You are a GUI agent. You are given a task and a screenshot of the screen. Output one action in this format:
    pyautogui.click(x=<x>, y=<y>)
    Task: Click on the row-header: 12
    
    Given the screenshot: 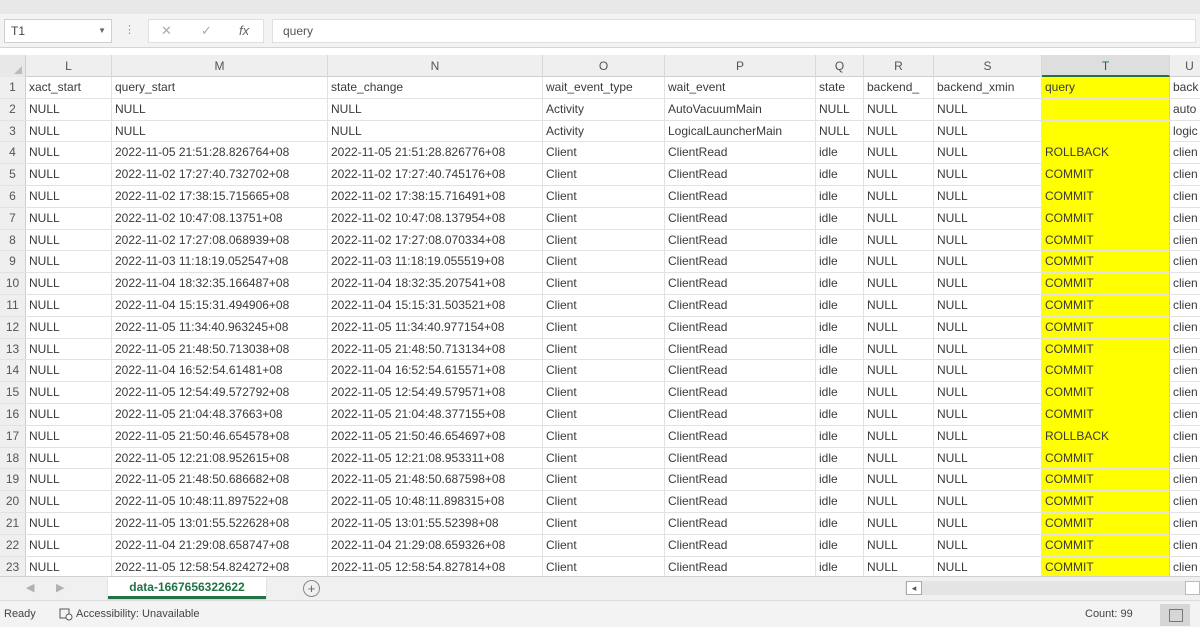 What is the action you would take?
    pyautogui.click(x=13, y=327)
    